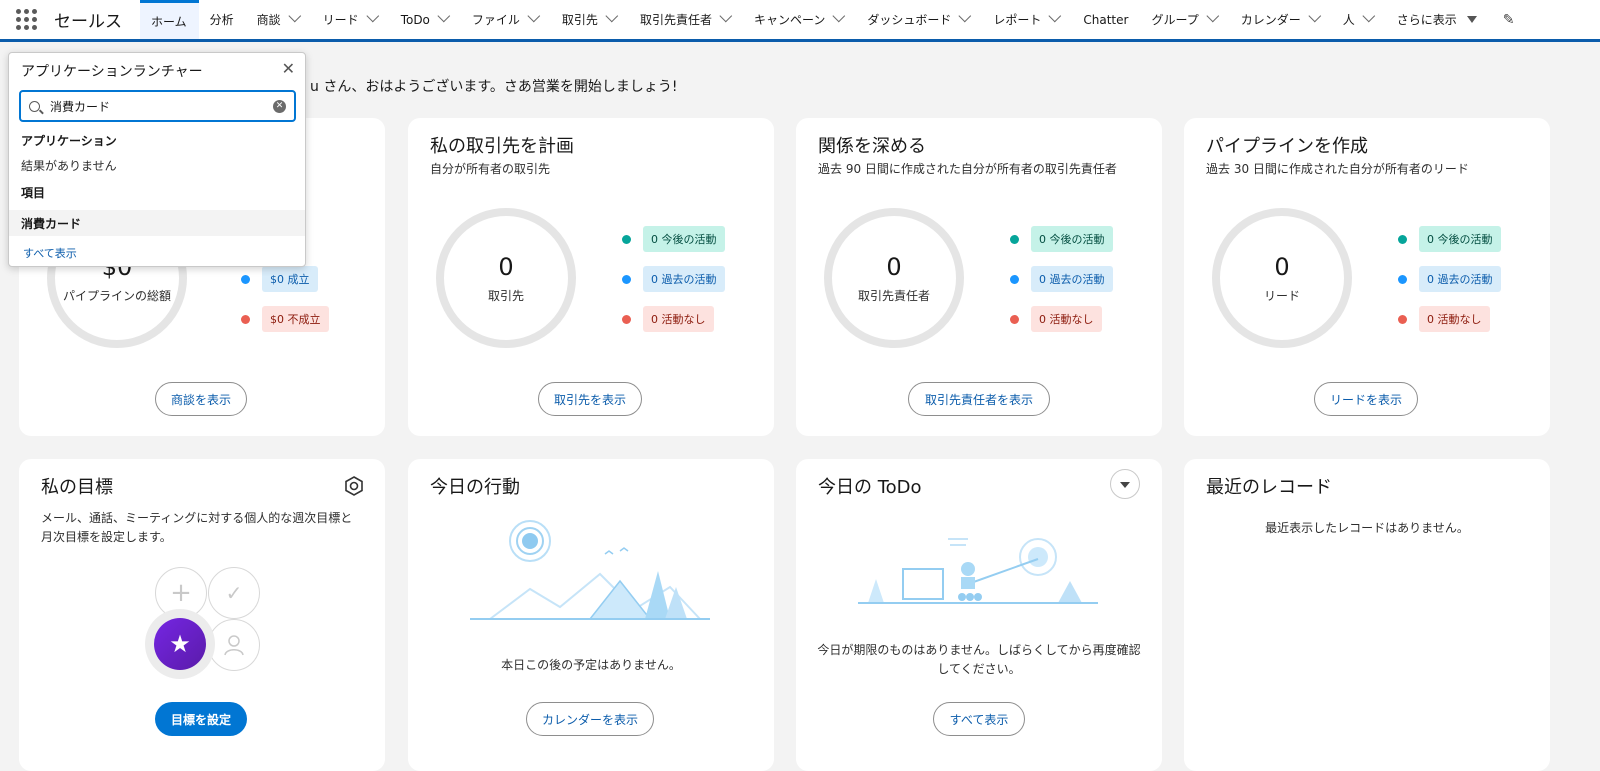 The height and width of the screenshot is (771, 1600). I want to click on leads-ring: 0 リード, so click(1282, 278).